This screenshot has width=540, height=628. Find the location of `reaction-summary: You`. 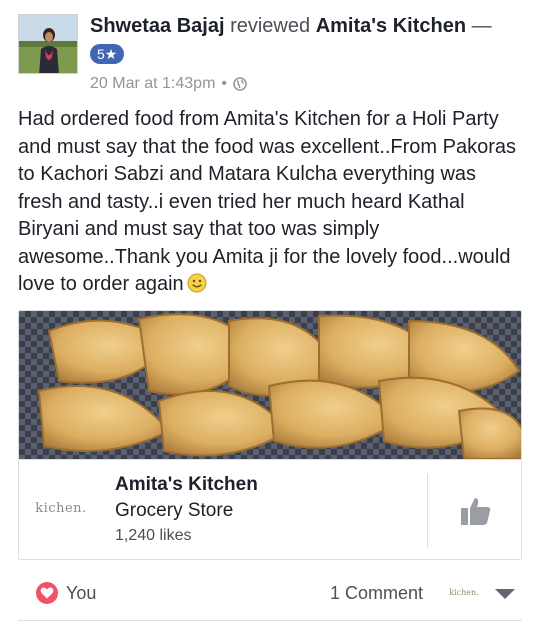

reaction-summary: You is located at coordinates (66, 593).